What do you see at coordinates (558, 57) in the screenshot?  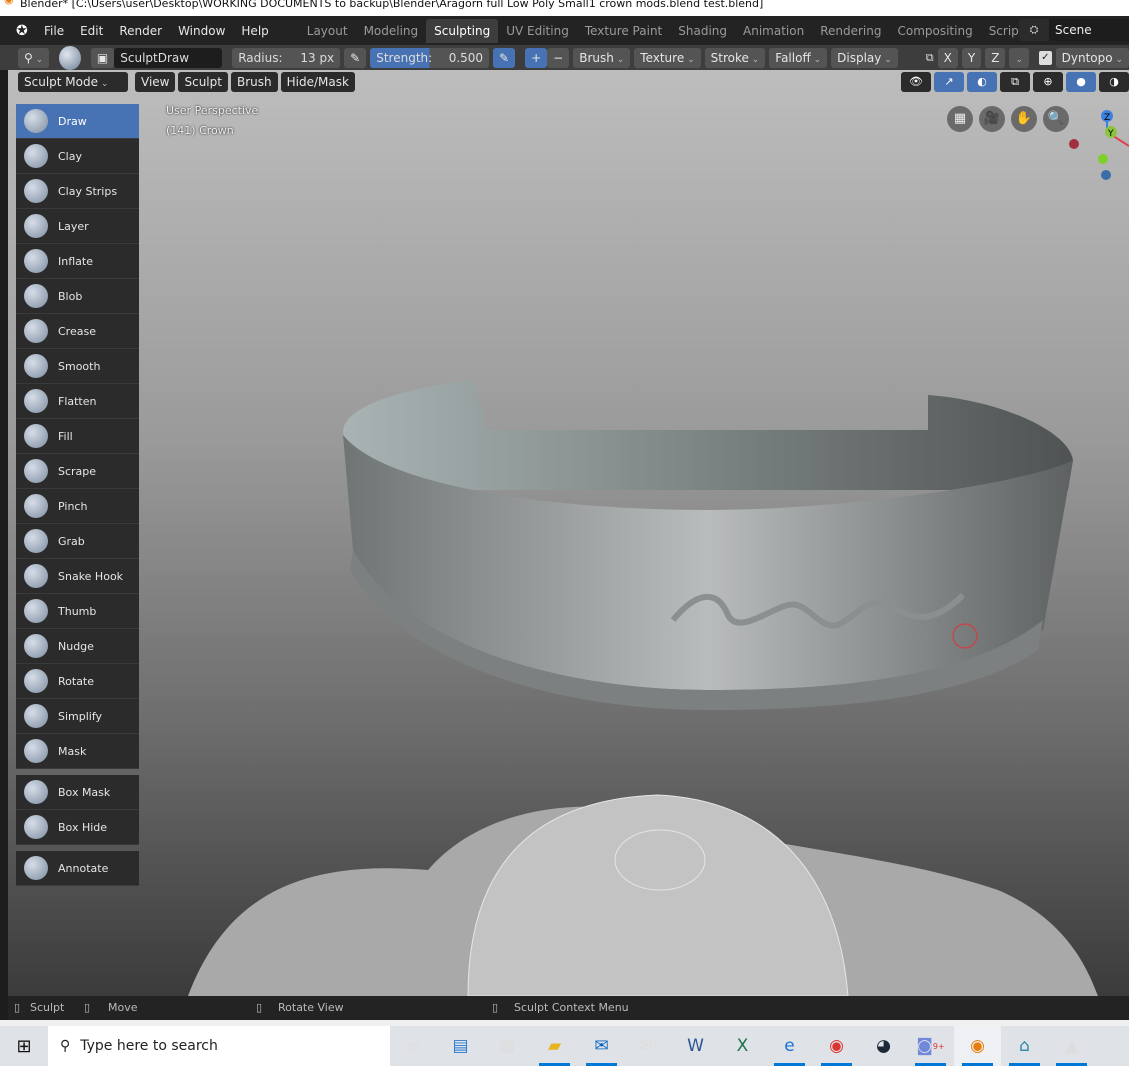 I see `subtract-direction-button: −` at bounding box center [558, 57].